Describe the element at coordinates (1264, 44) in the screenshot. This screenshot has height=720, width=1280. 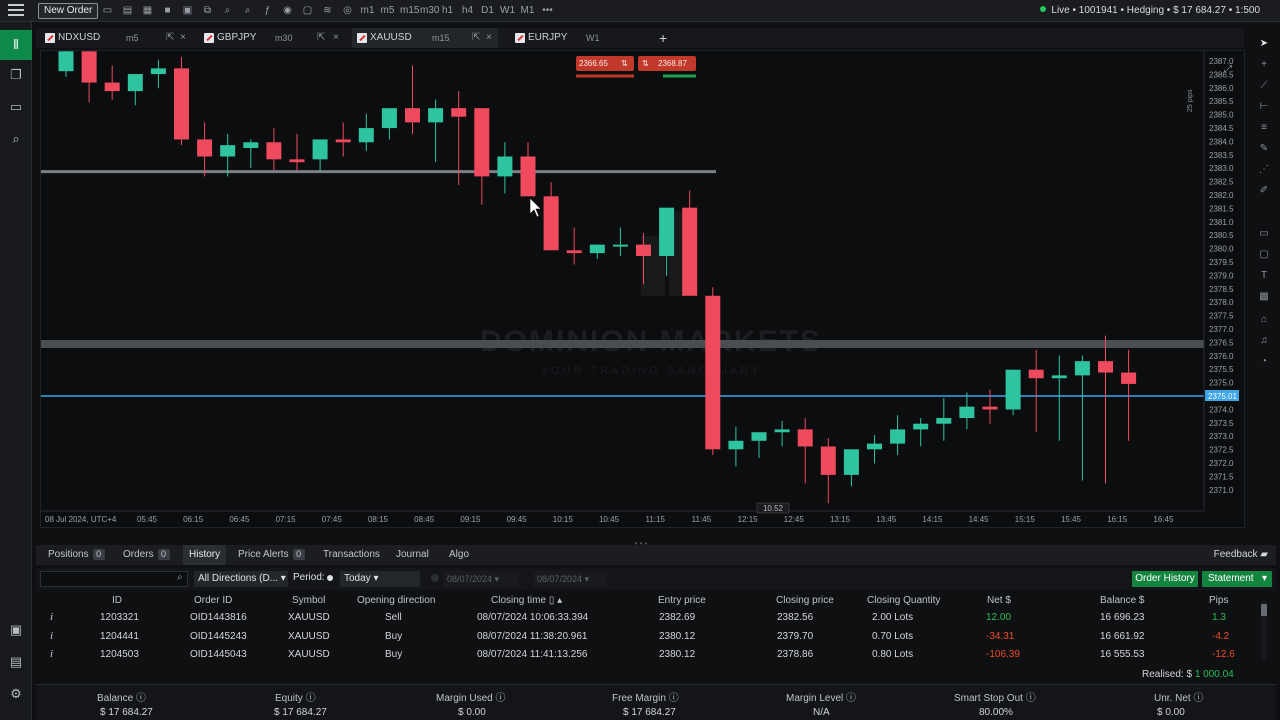
I see `cursor-icon: ➤` at that location.